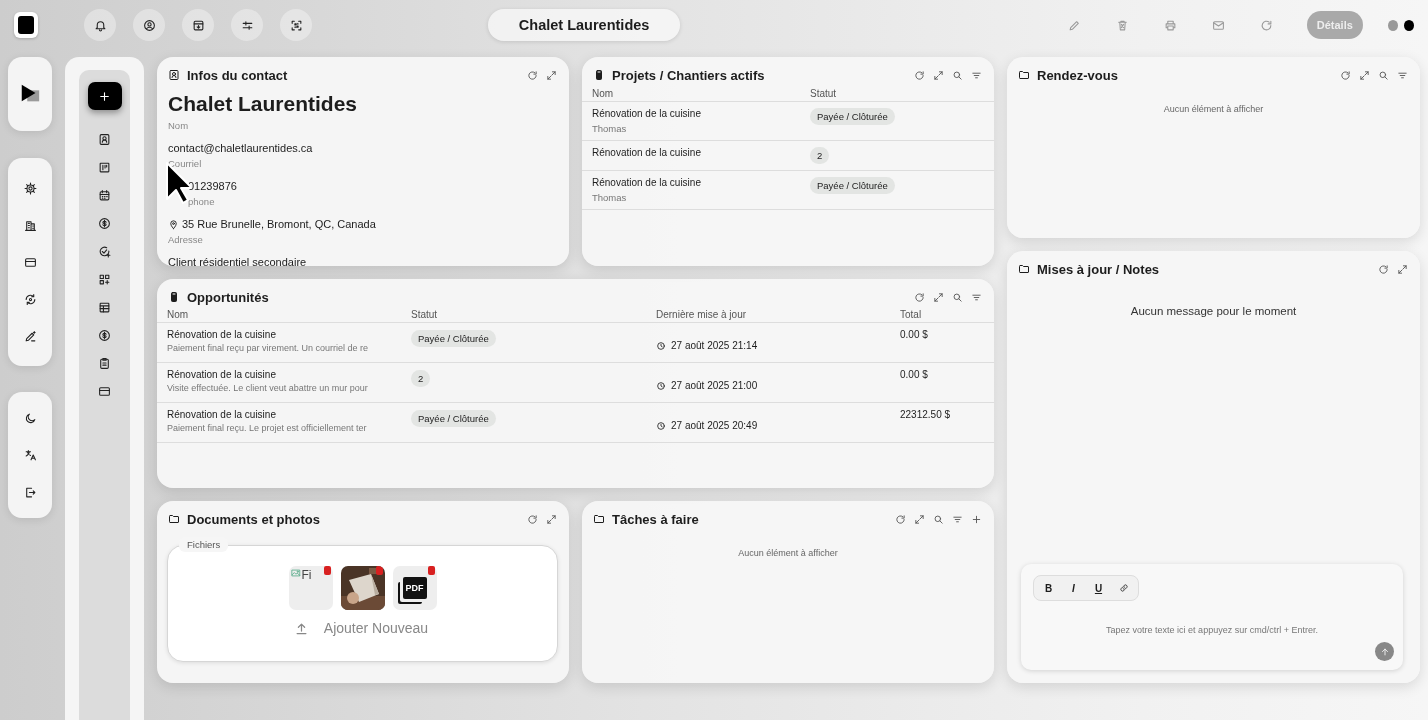 The image size is (1428, 720). What do you see at coordinates (104, 279) in the screenshot?
I see `apps-add-icon` at bounding box center [104, 279].